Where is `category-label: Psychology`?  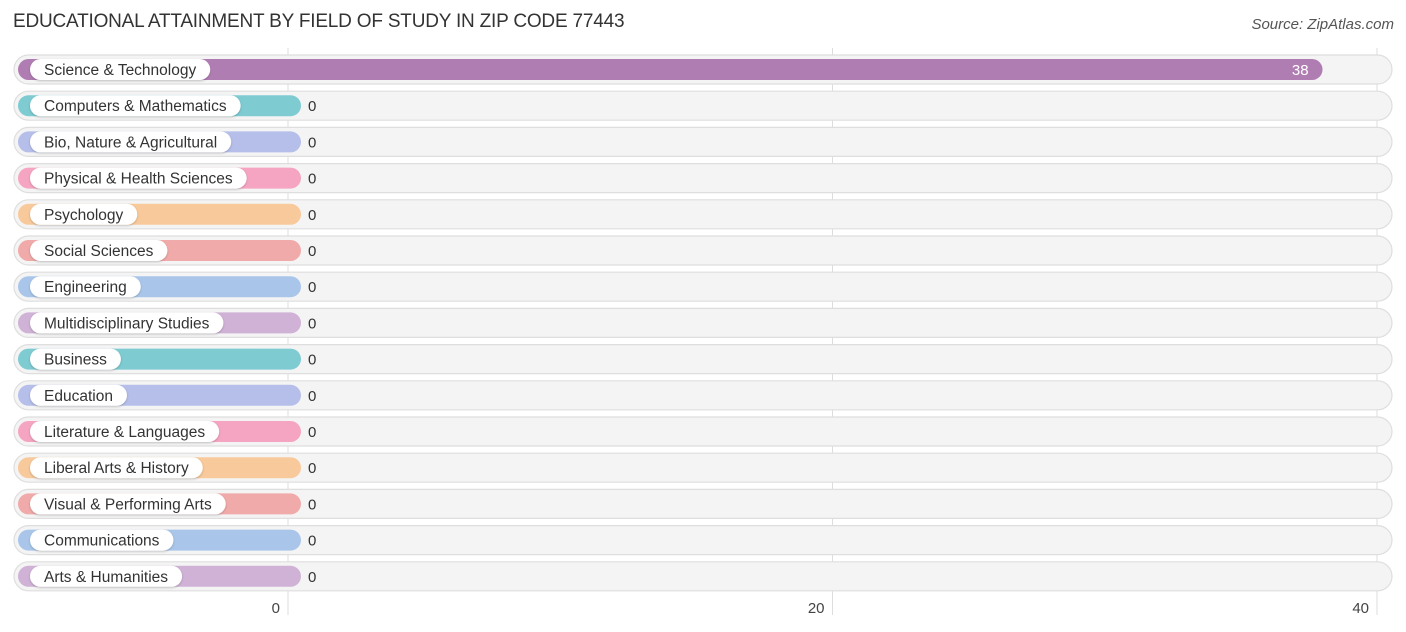 category-label: Psychology is located at coordinates (84, 215).